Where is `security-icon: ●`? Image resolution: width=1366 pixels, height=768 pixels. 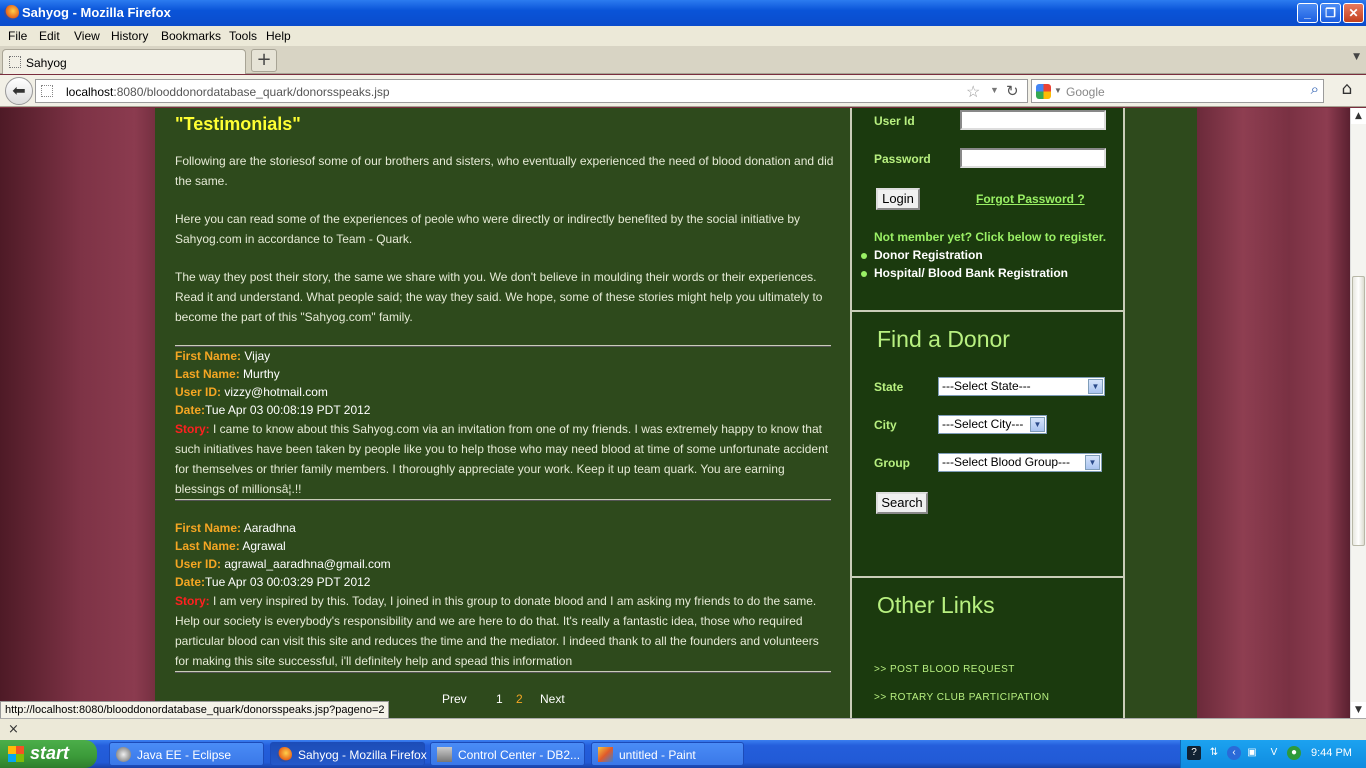 security-icon: ● is located at coordinates (1294, 753).